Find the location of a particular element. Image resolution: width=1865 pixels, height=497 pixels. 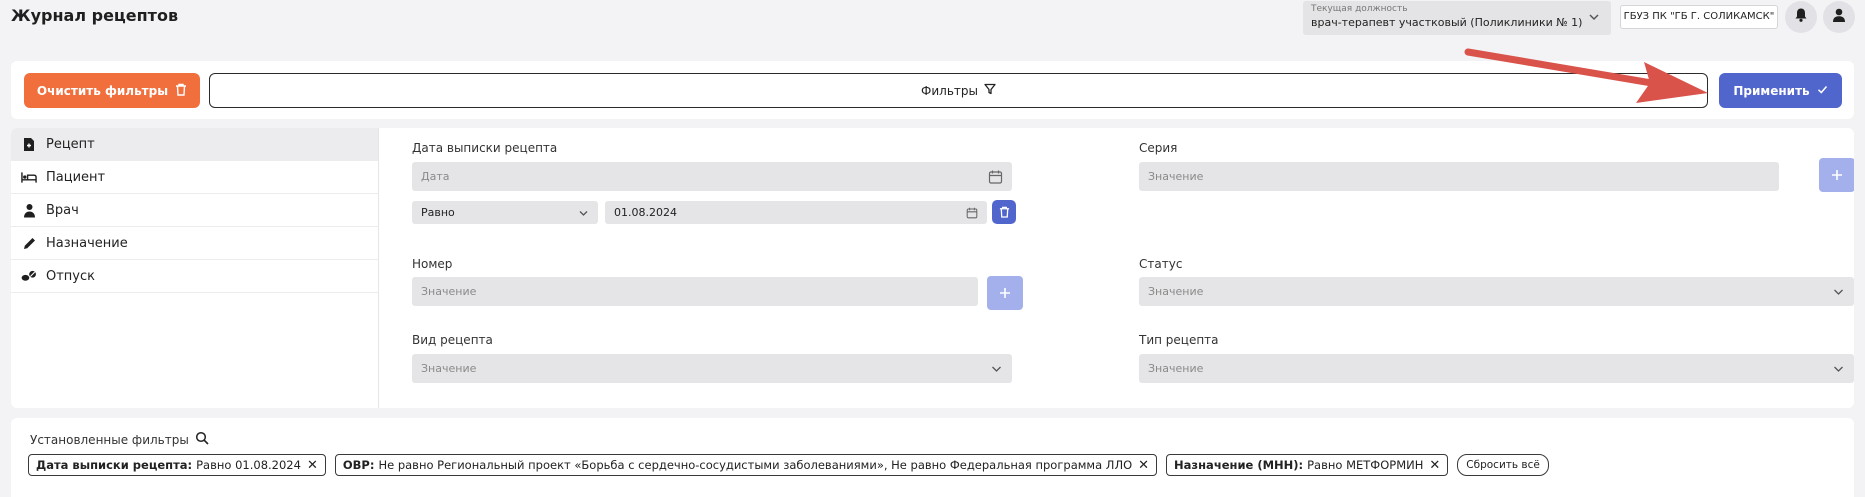

filters-label: Фильтры is located at coordinates (949, 90).